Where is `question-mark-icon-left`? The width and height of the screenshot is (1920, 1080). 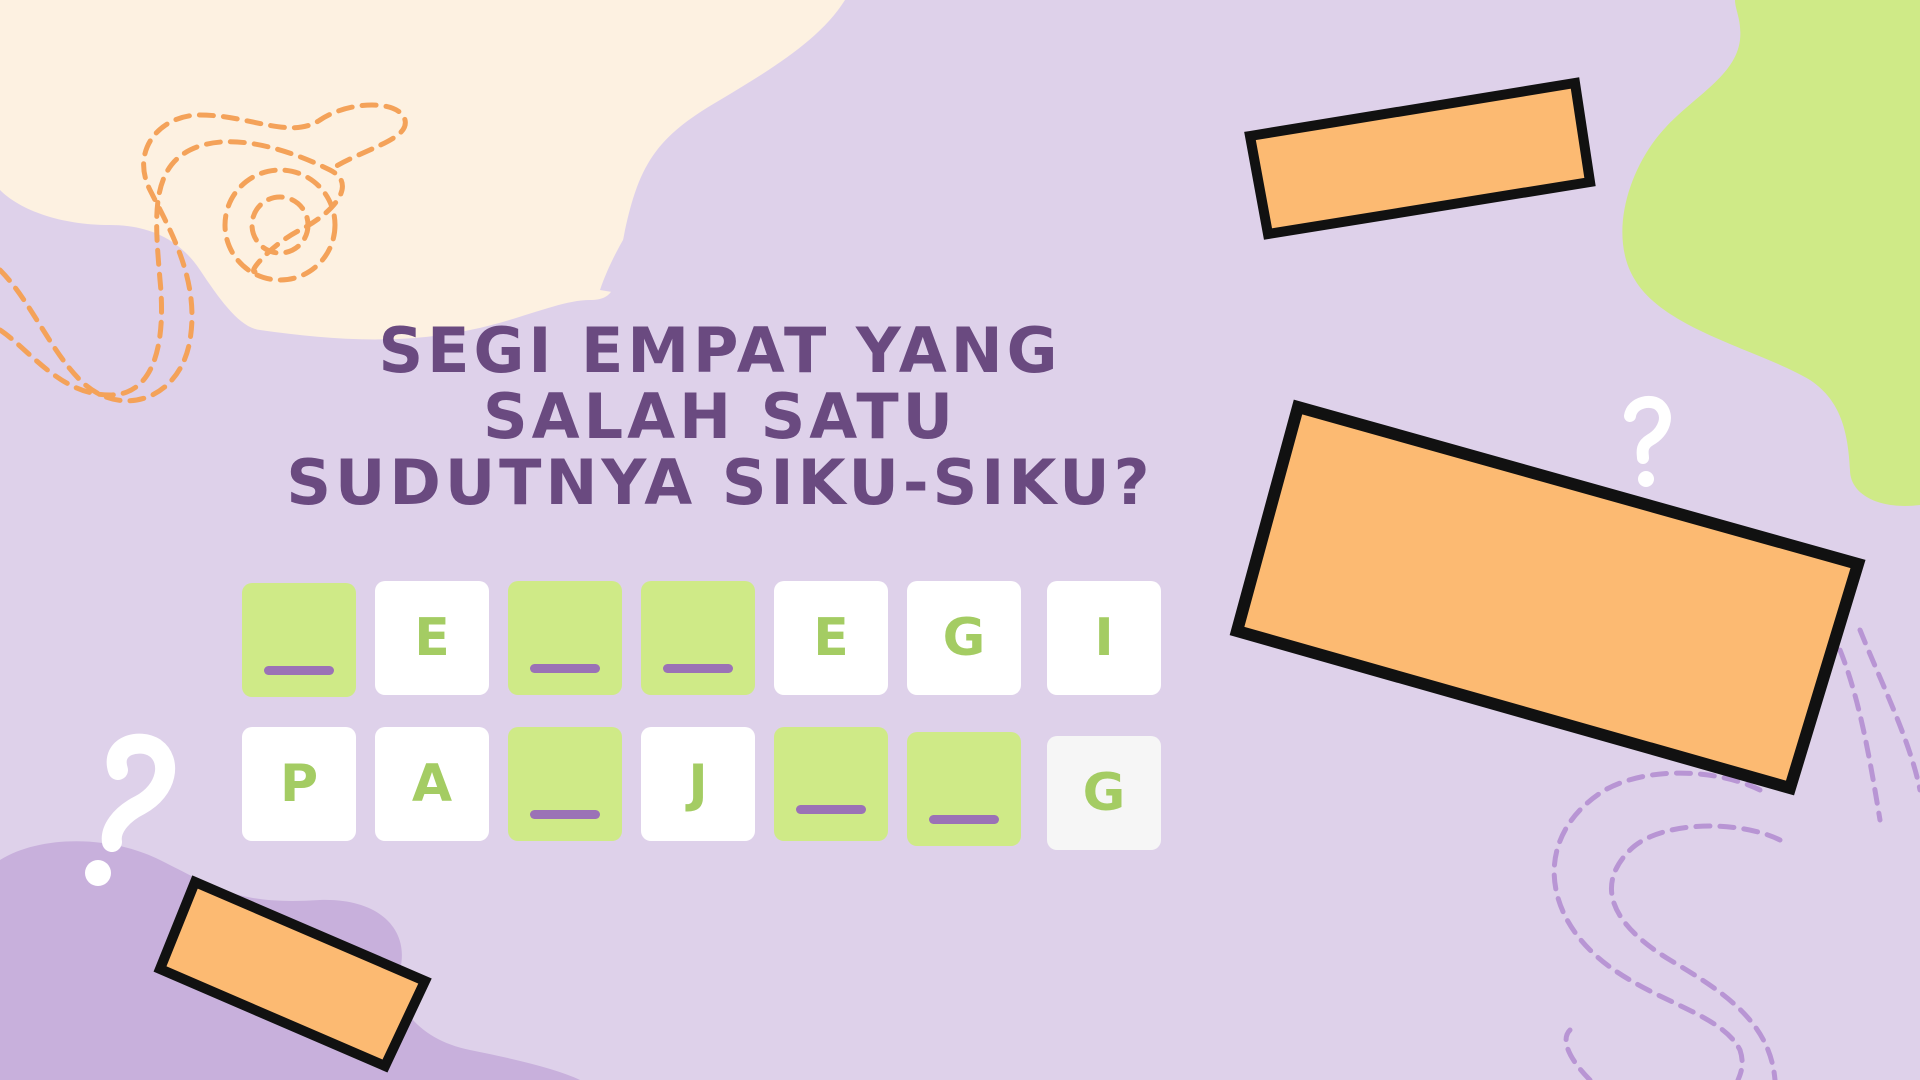 question-mark-icon-left is located at coordinates (138, 792).